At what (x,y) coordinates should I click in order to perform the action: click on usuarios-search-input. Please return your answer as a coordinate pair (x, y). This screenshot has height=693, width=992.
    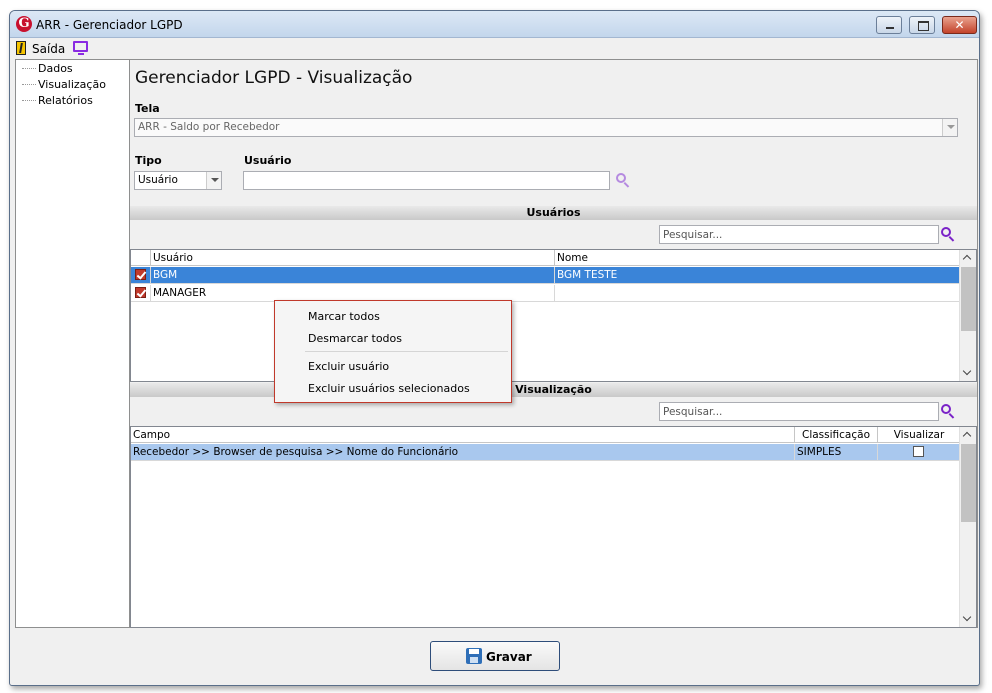
    Looking at the image, I should click on (799, 234).